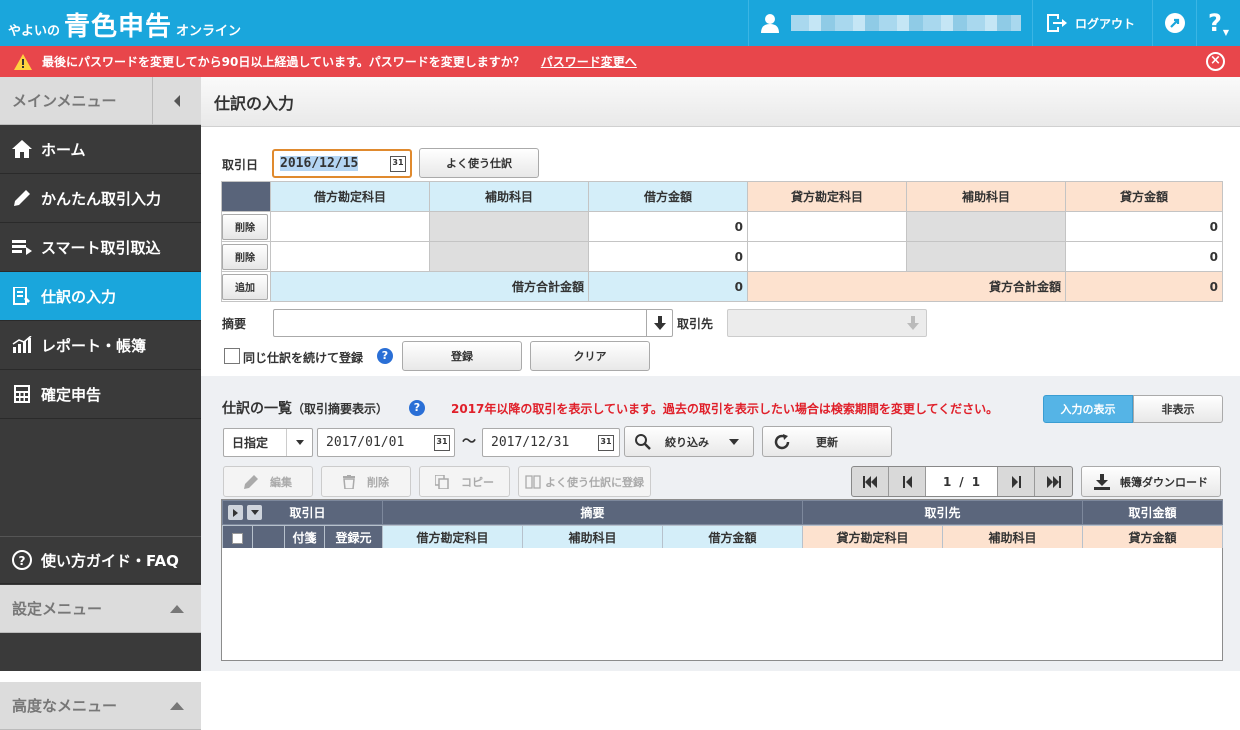 The height and width of the screenshot is (730, 1240). I want to click on advanced-menu-header: 高度なメニュー, so click(100, 706).